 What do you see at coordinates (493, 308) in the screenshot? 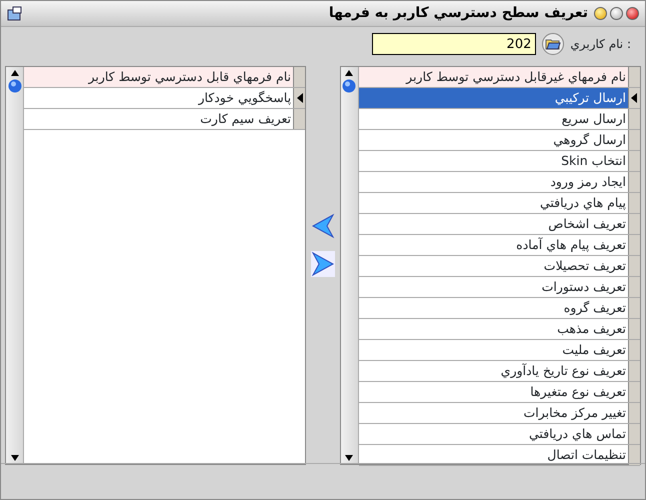
I see `grid-cell: تعريف گروه` at bounding box center [493, 308].